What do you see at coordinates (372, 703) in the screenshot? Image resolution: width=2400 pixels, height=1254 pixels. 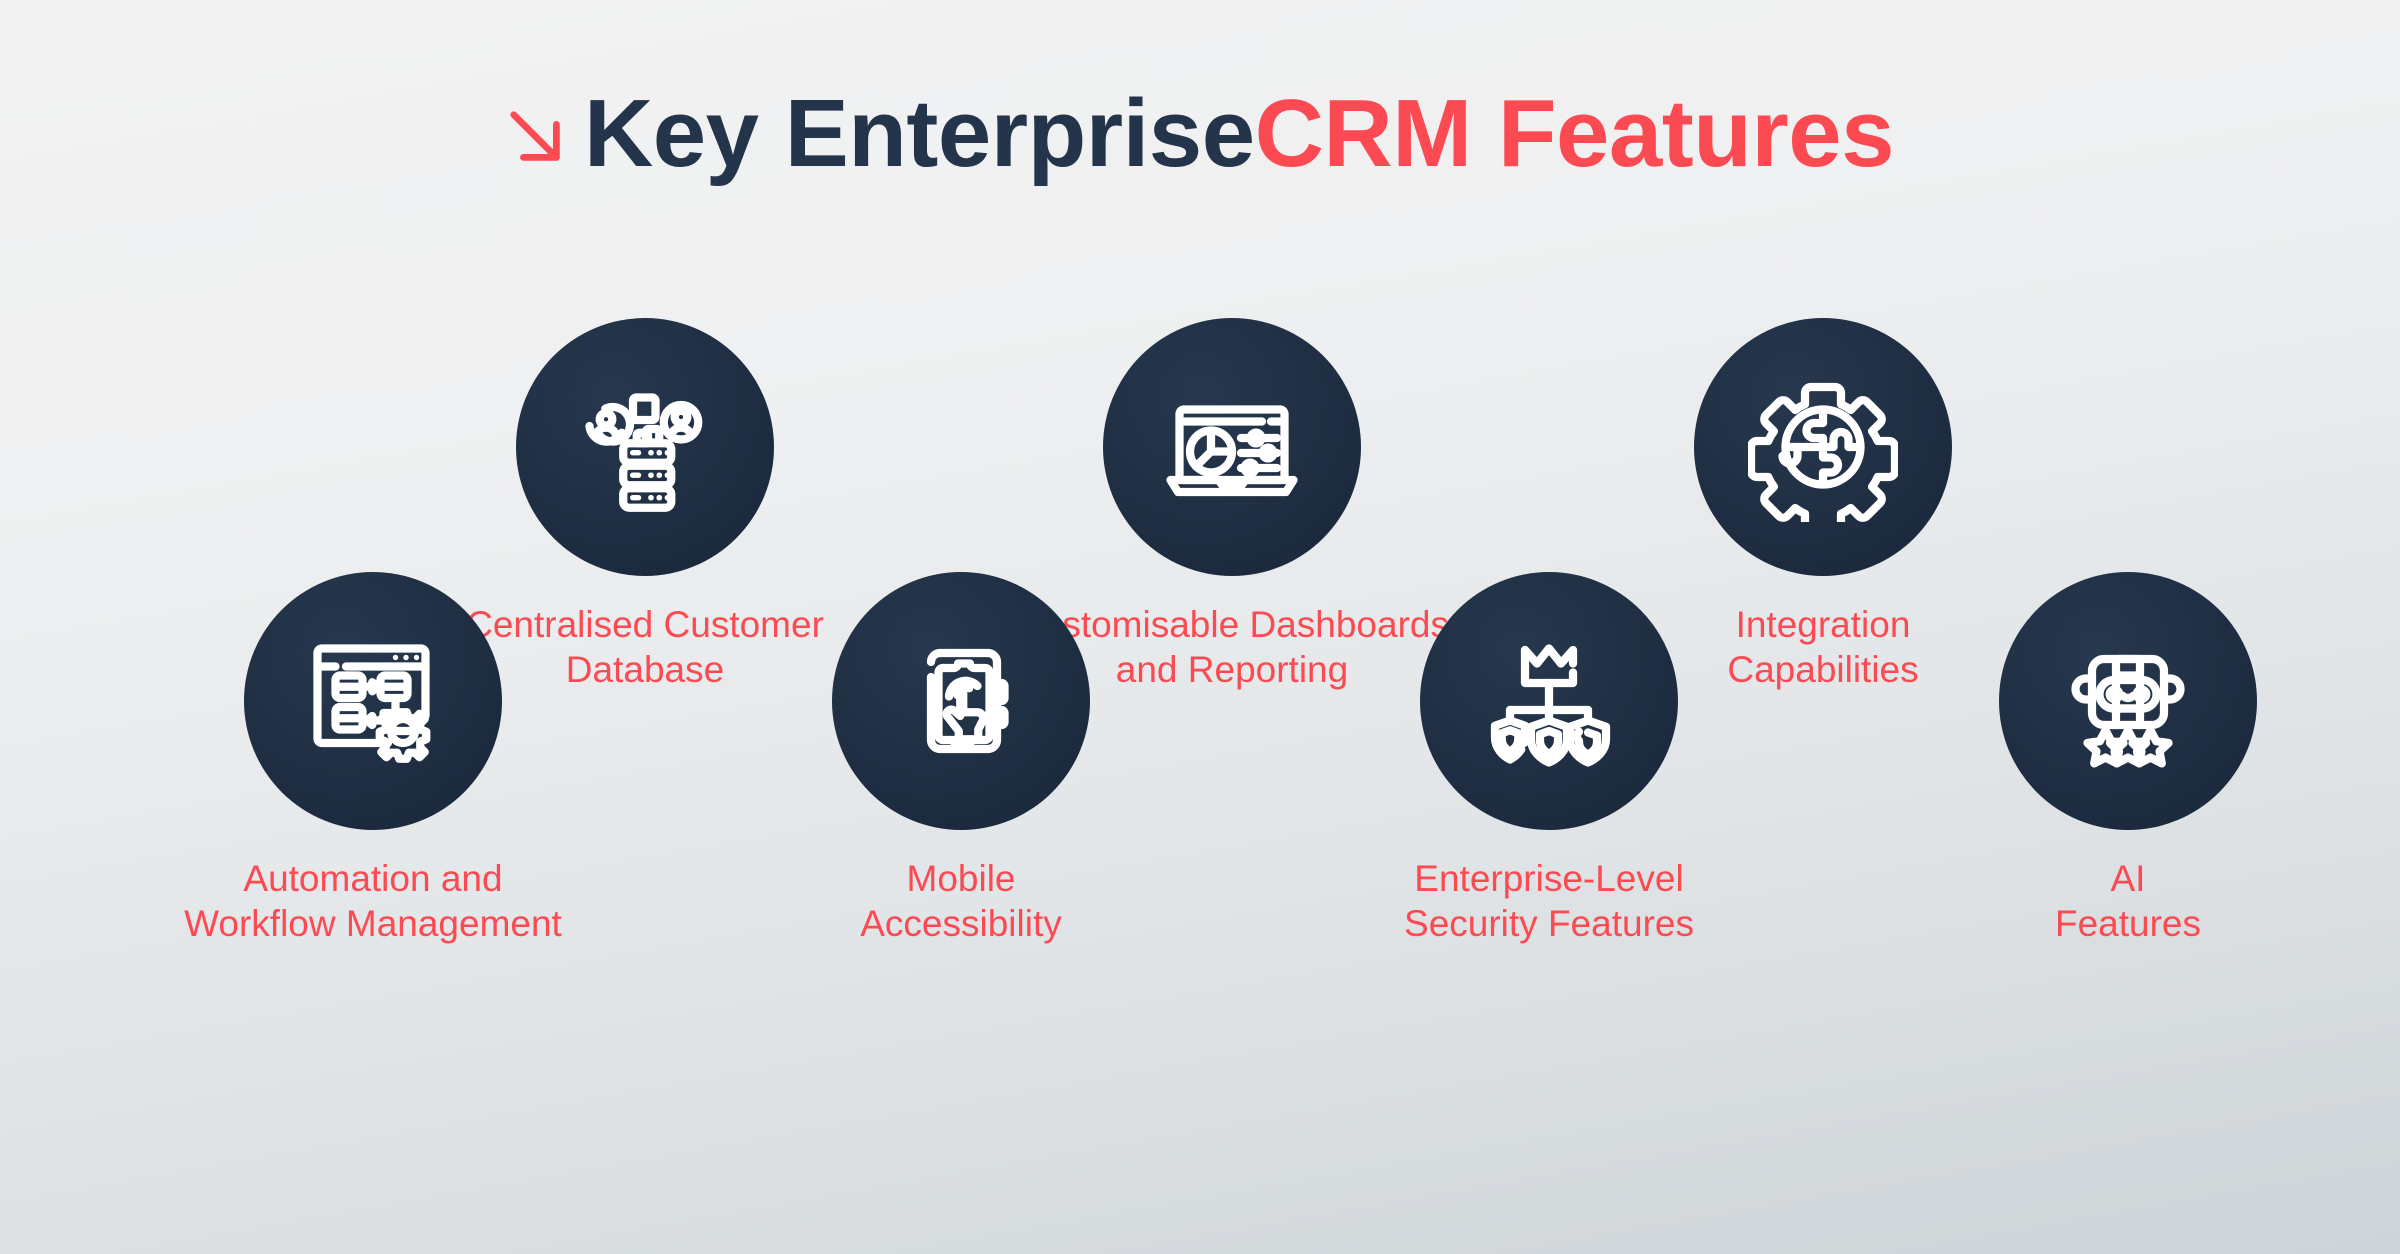 I see `browser-workflow-gear-icon` at bounding box center [372, 703].